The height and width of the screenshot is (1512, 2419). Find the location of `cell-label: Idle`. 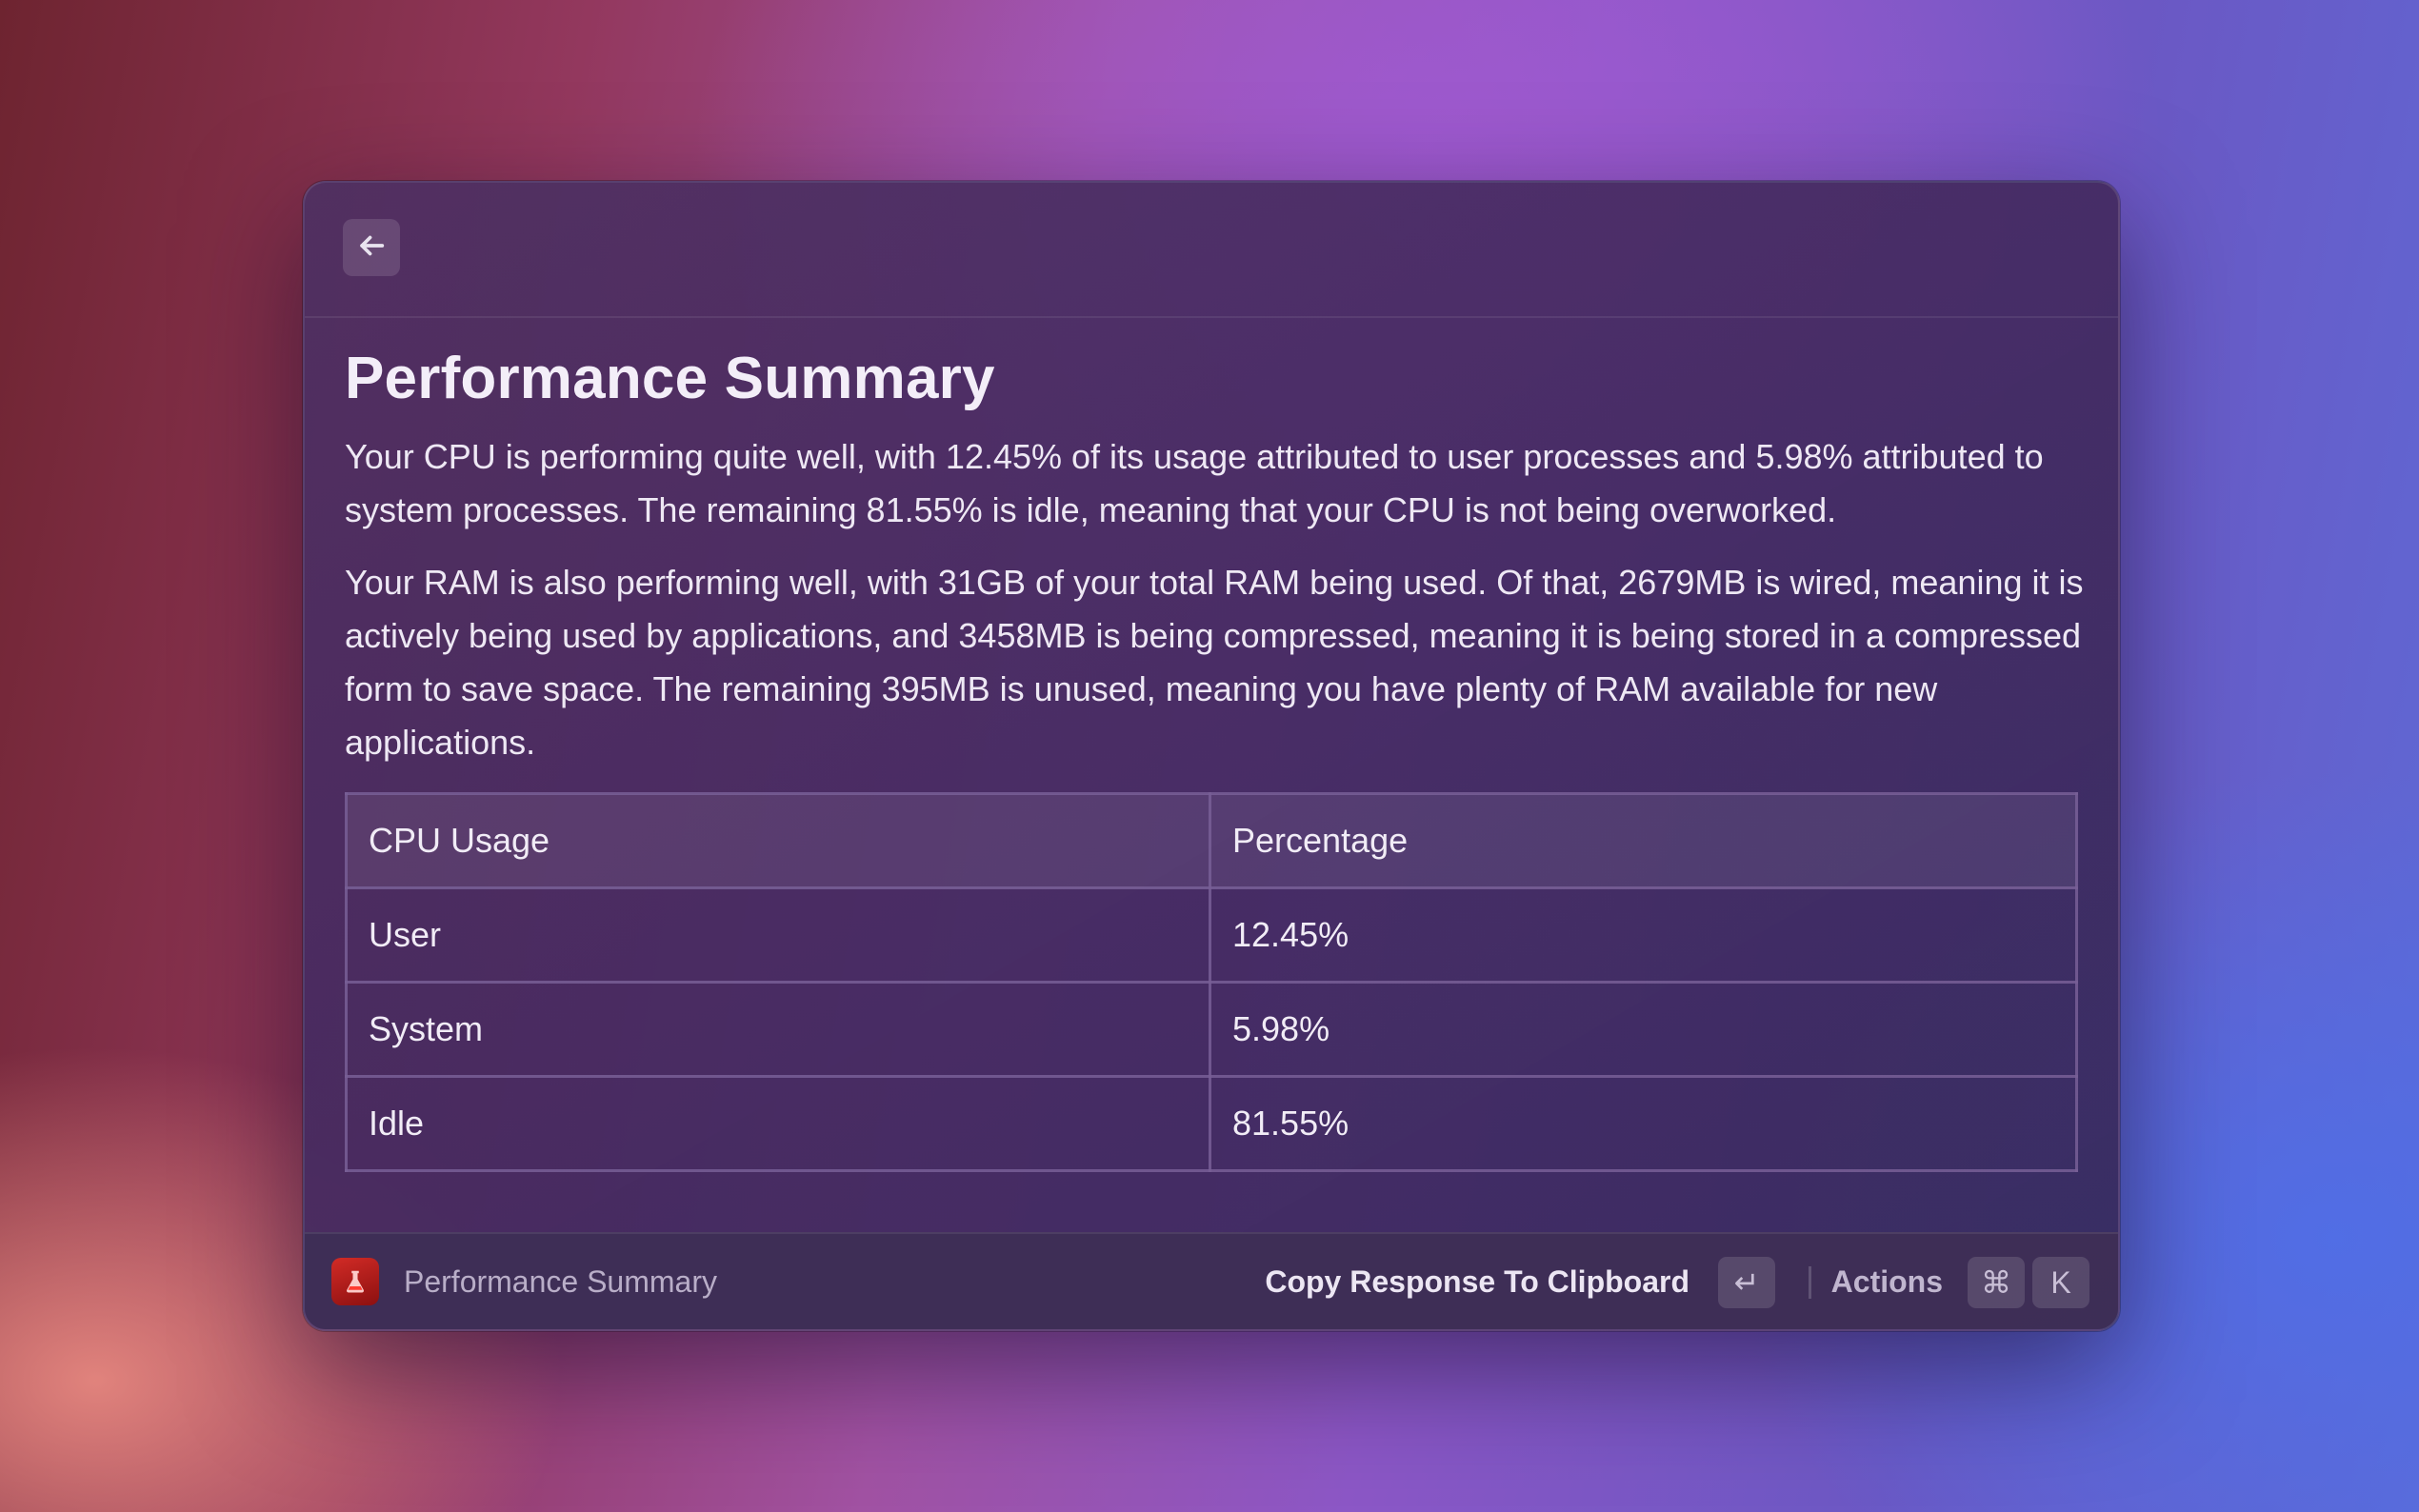

cell-label: Idle is located at coordinates (778, 1123).